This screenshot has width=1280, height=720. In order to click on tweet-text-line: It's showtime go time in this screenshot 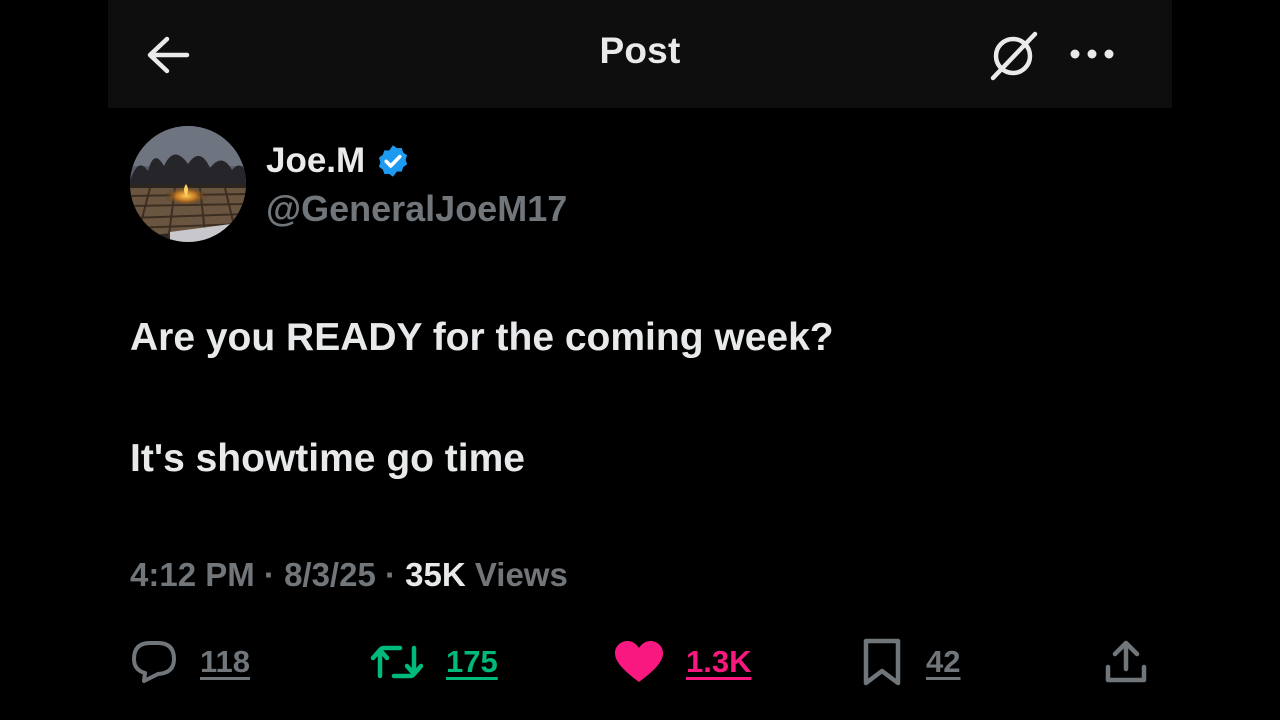, I will do `click(327, 458)`.